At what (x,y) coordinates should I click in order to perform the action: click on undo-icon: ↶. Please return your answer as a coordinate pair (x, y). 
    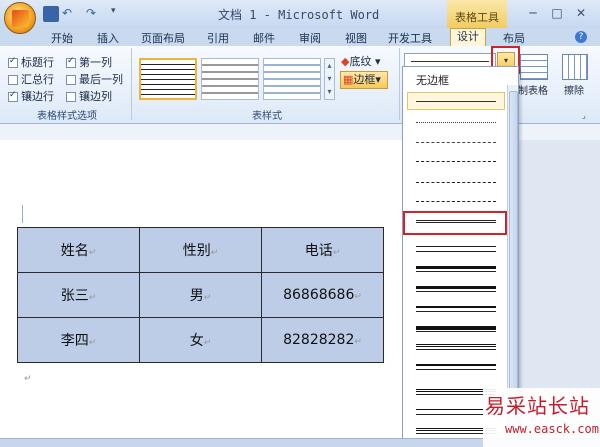
    Looking at the image, I should click on (70, 14).